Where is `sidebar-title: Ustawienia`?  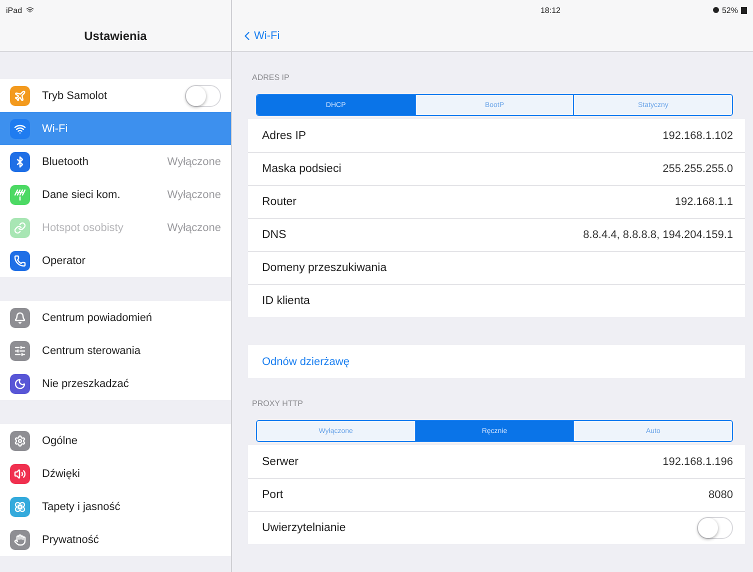 sidebar-title: Ustawienia is located at coordinates (115, 35).